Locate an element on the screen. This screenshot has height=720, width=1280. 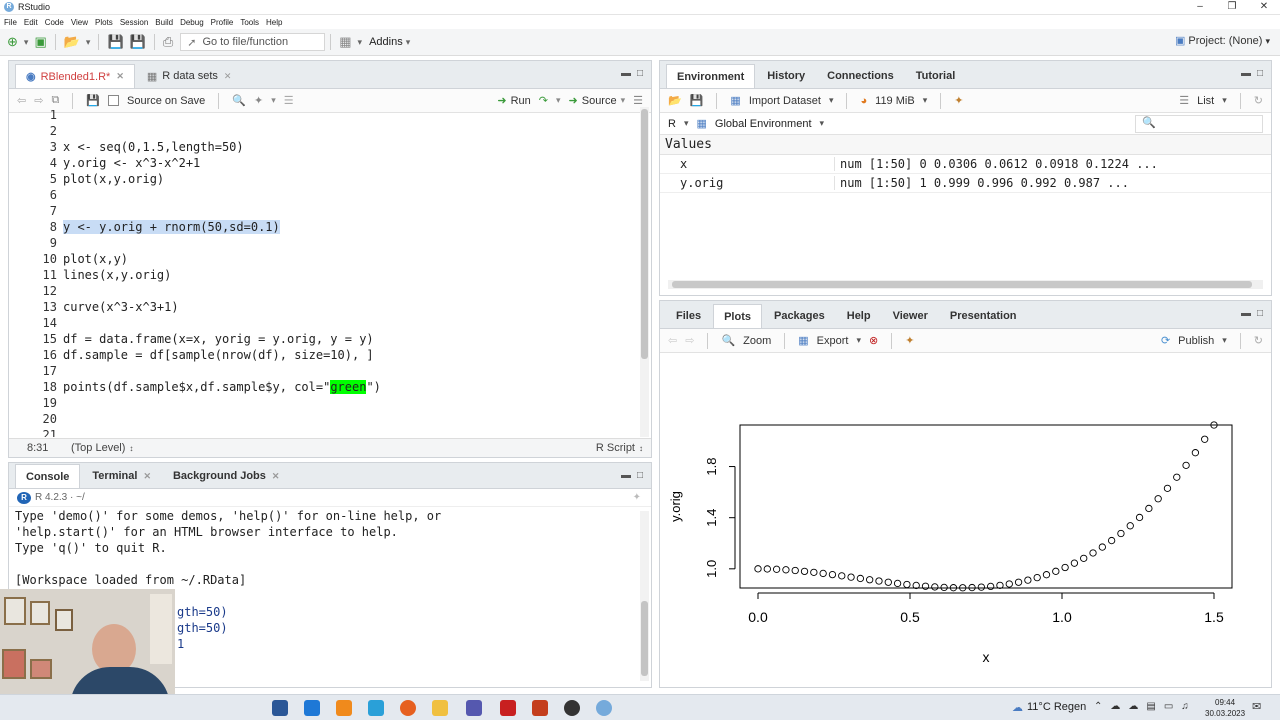
scope-selector: (Top Level) is located at coordinates (98, 448).